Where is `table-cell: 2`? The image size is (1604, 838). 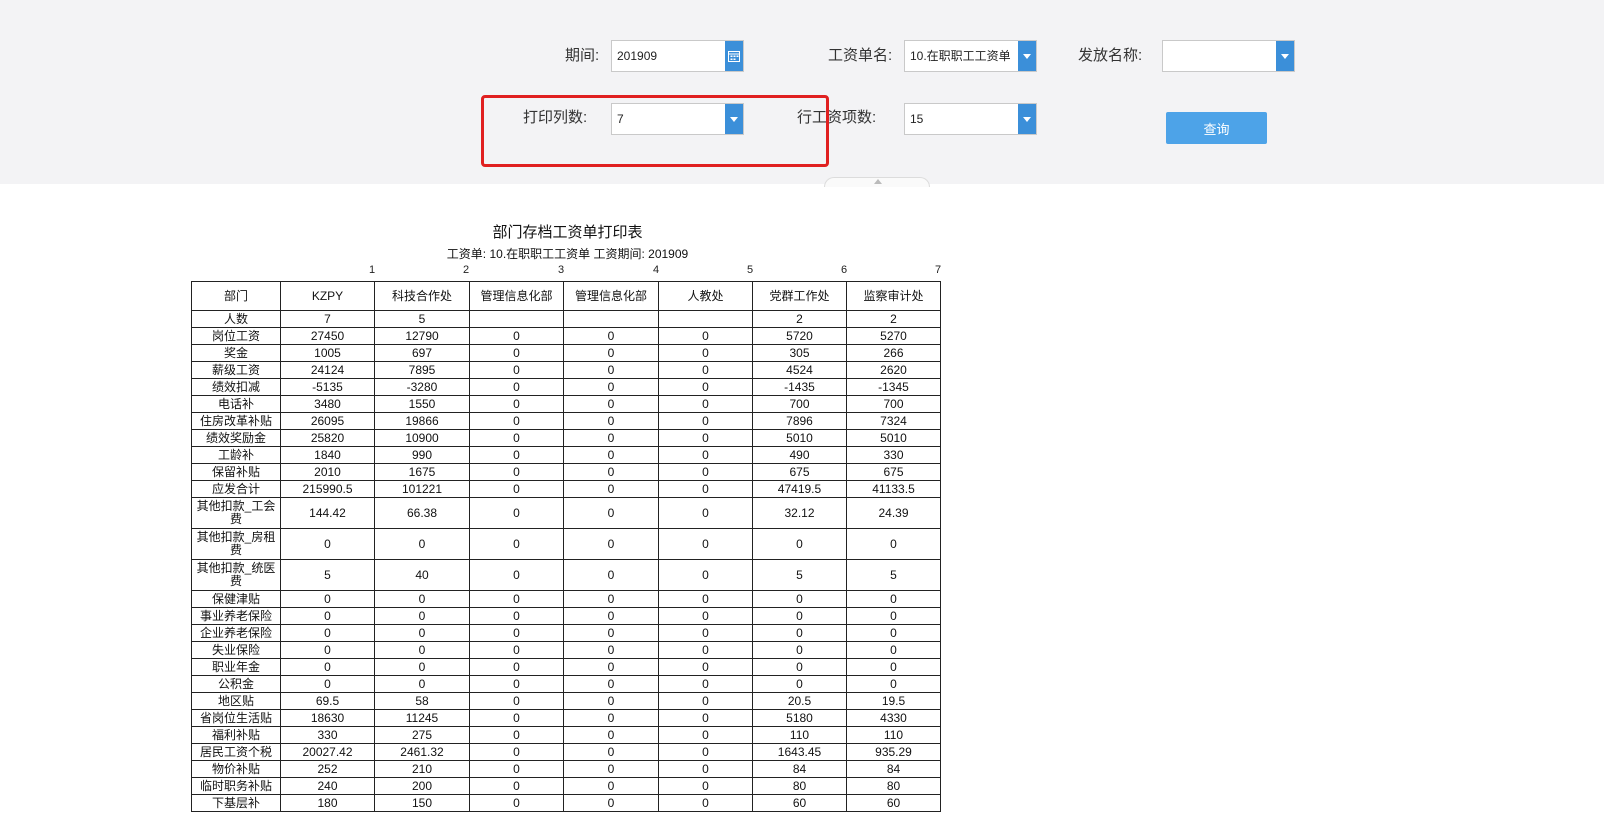
table-cell: 2 is located at coordinates (893, 319).